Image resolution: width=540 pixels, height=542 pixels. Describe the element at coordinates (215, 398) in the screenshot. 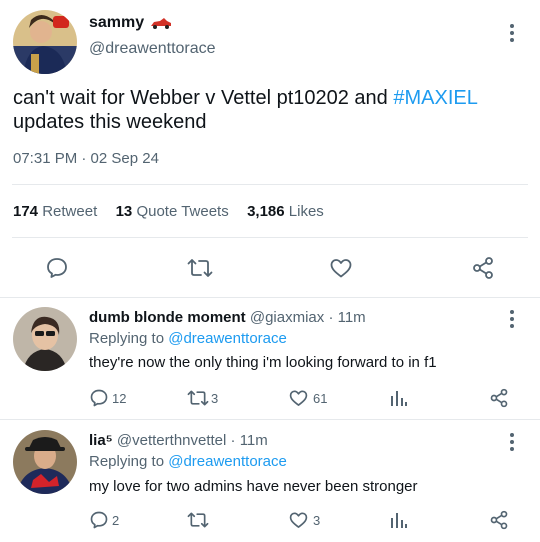

I see `retweet-count: 3` at that location.